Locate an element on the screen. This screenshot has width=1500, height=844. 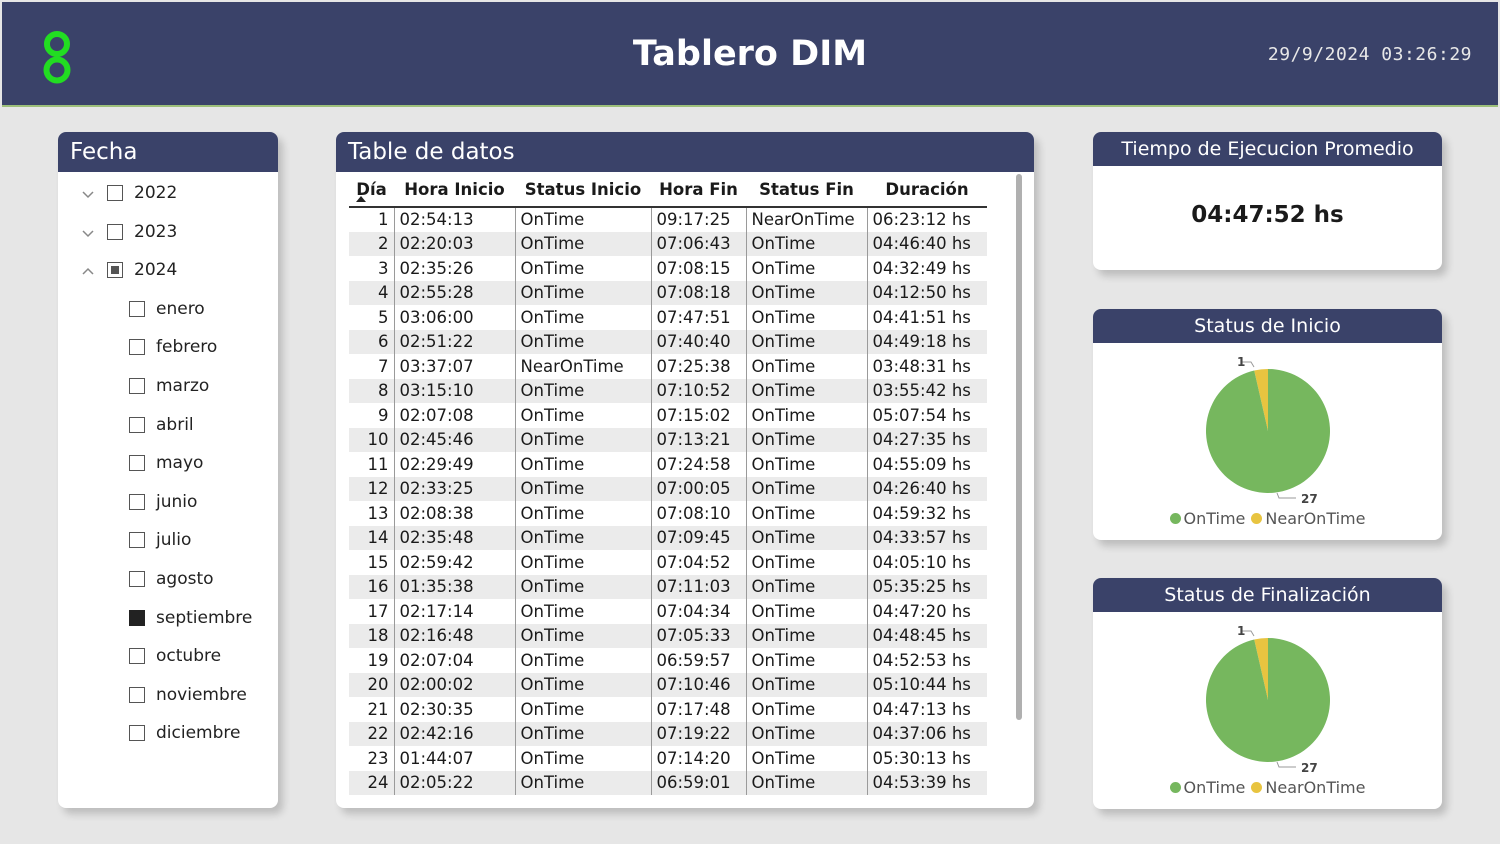
table-row: 3 02:35:26 OnTime 07:08:15 OnTime 04:32:49 hs is located at coordinates (668, 268).